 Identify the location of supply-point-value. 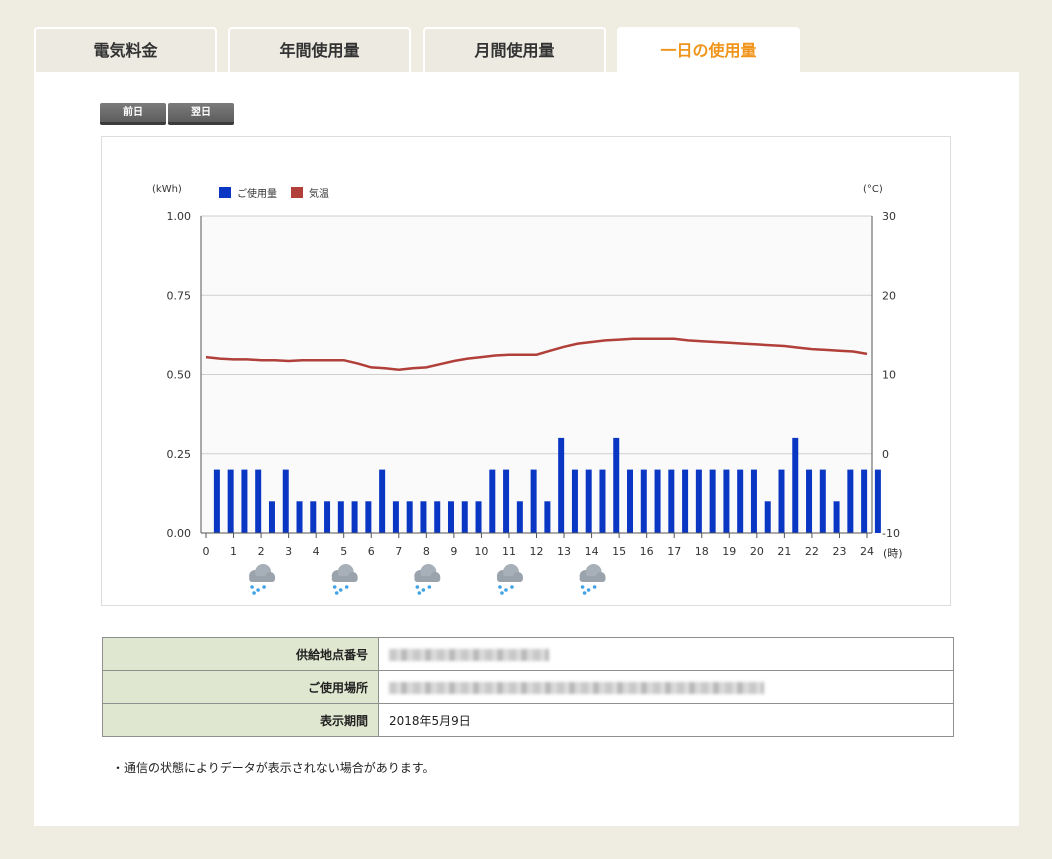
(666, 654).